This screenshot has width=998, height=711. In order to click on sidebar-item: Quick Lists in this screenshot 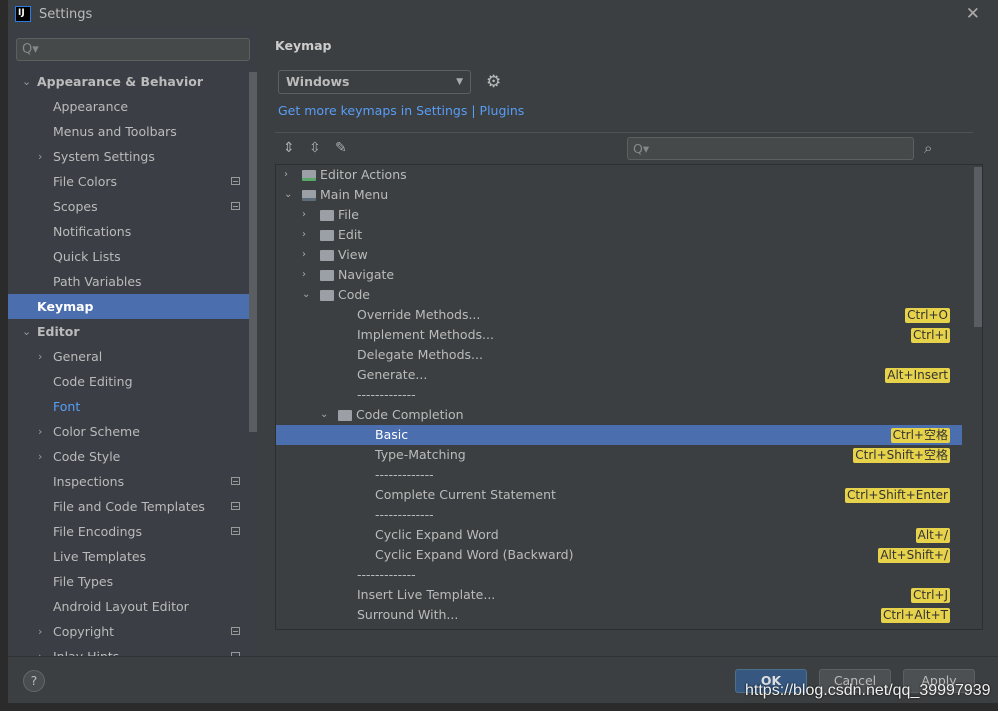, I will do `click(132, 256)`.